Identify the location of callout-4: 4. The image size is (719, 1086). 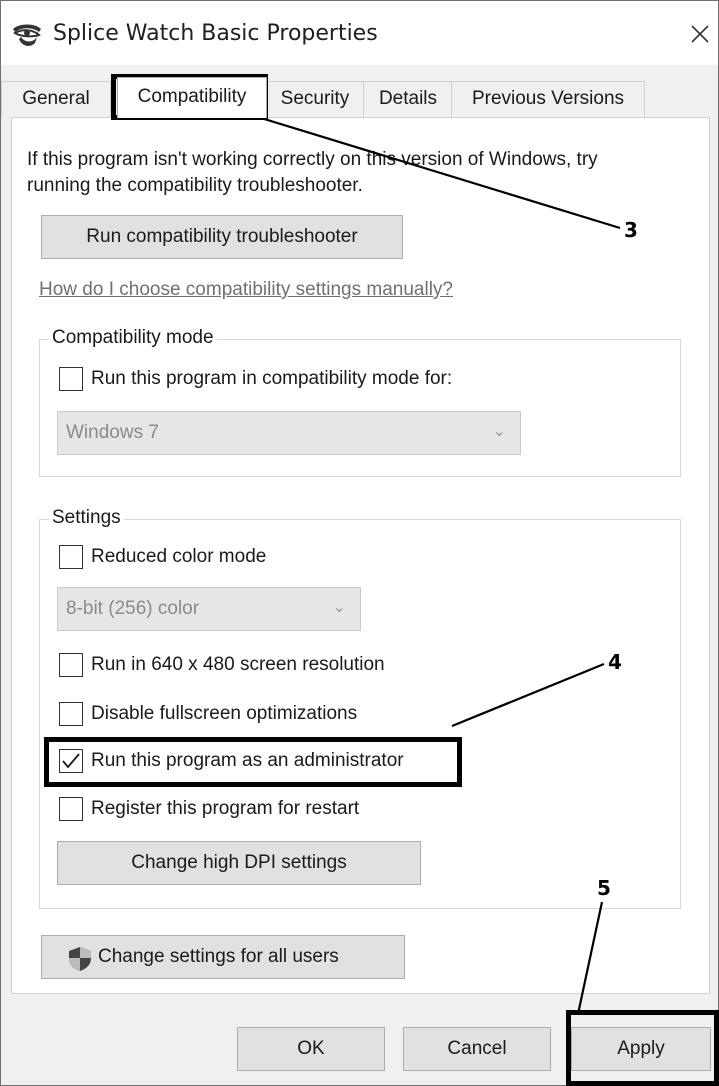
(615, 662).